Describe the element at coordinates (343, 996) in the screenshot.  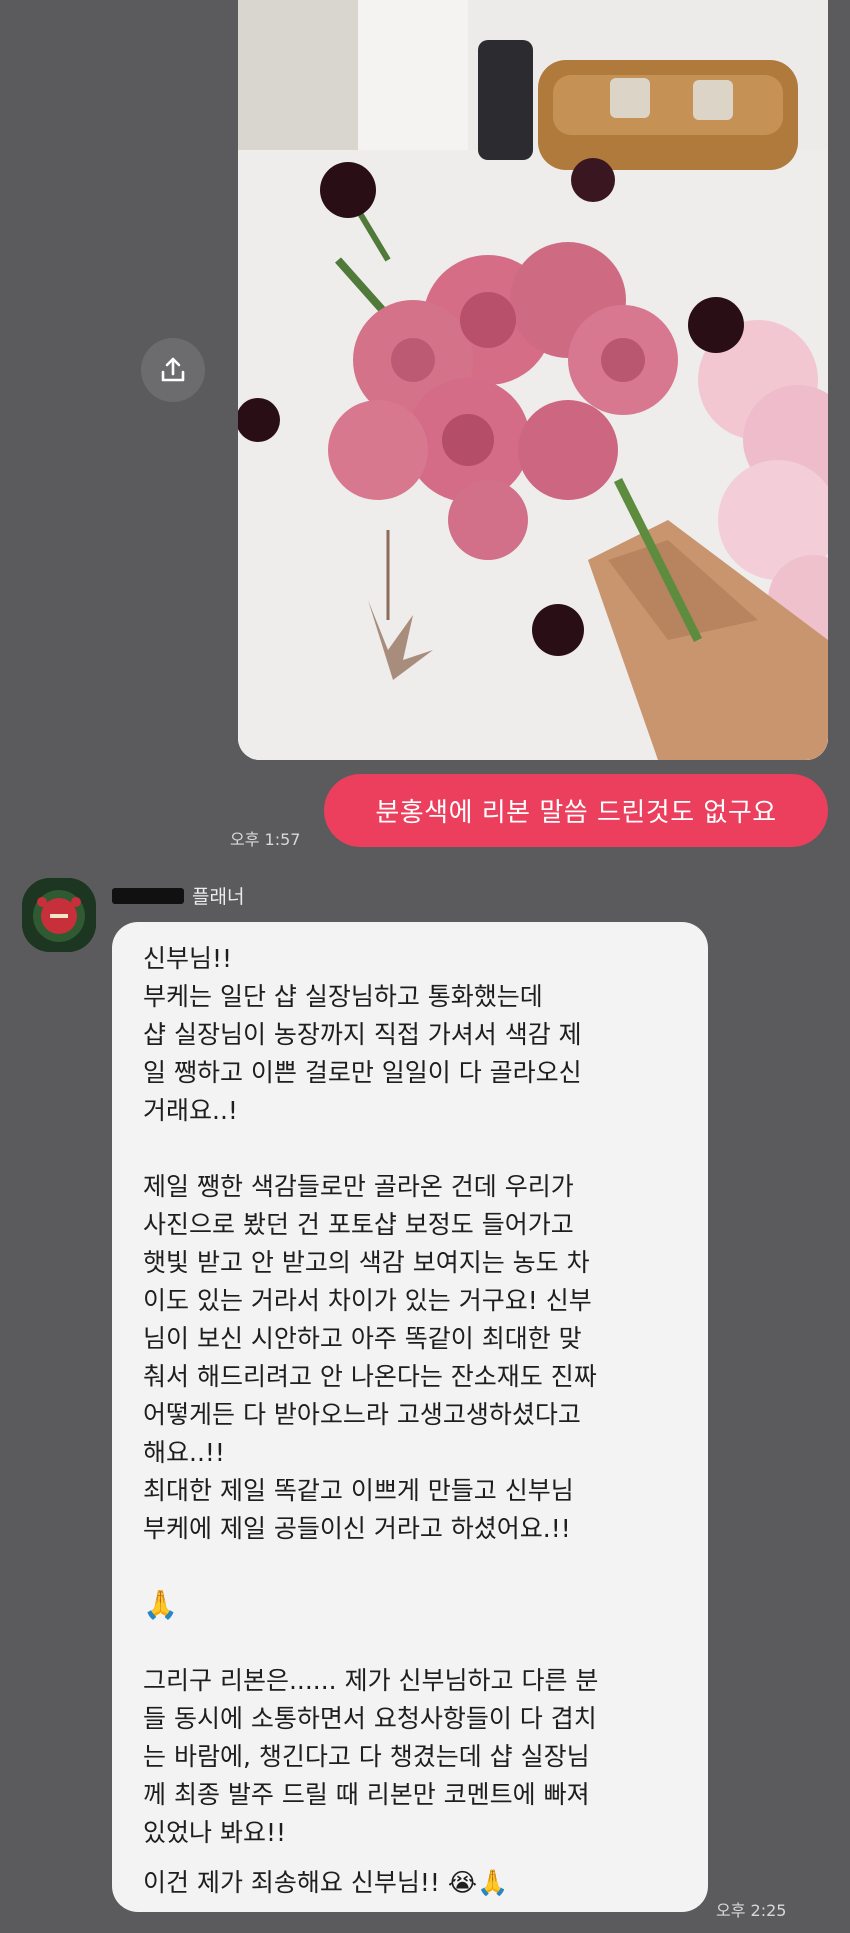
I see `message-line: 부케는 일단 샵 실장님하고 통화했는데` at that location.